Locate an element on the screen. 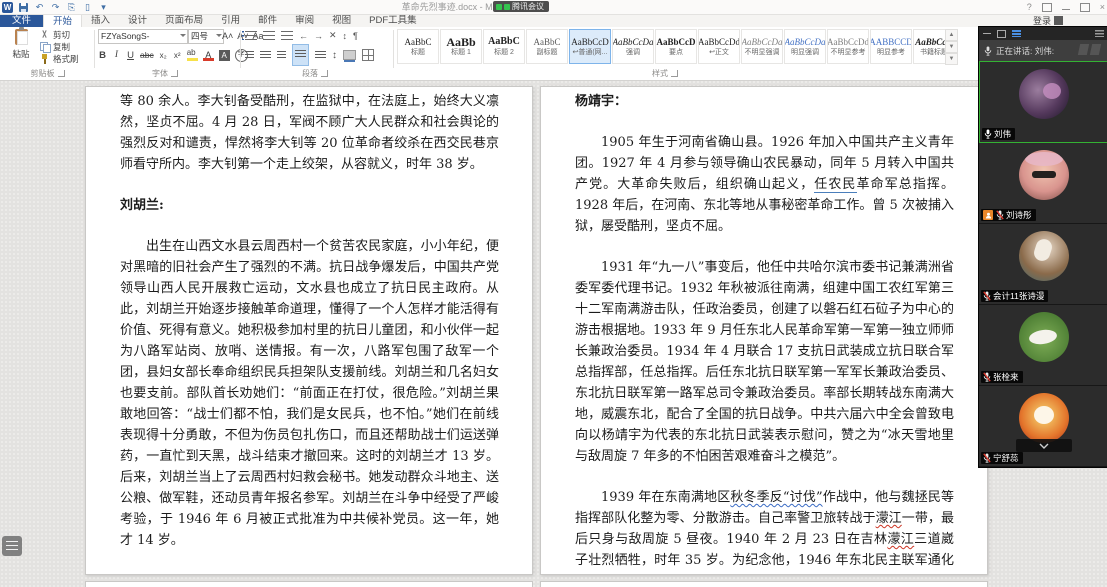  increase-indent-icon: → is located at coordinates (318, 36).